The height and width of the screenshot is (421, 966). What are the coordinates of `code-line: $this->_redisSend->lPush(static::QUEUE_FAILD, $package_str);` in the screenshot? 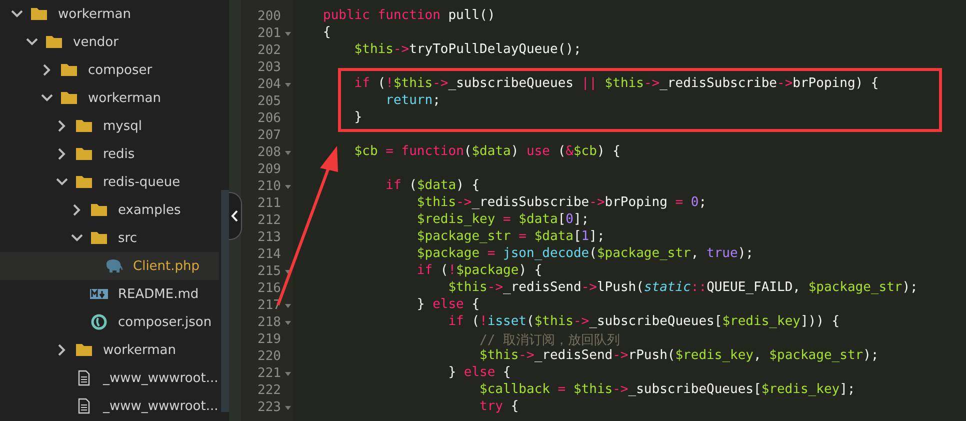 It's located at (683, 288).